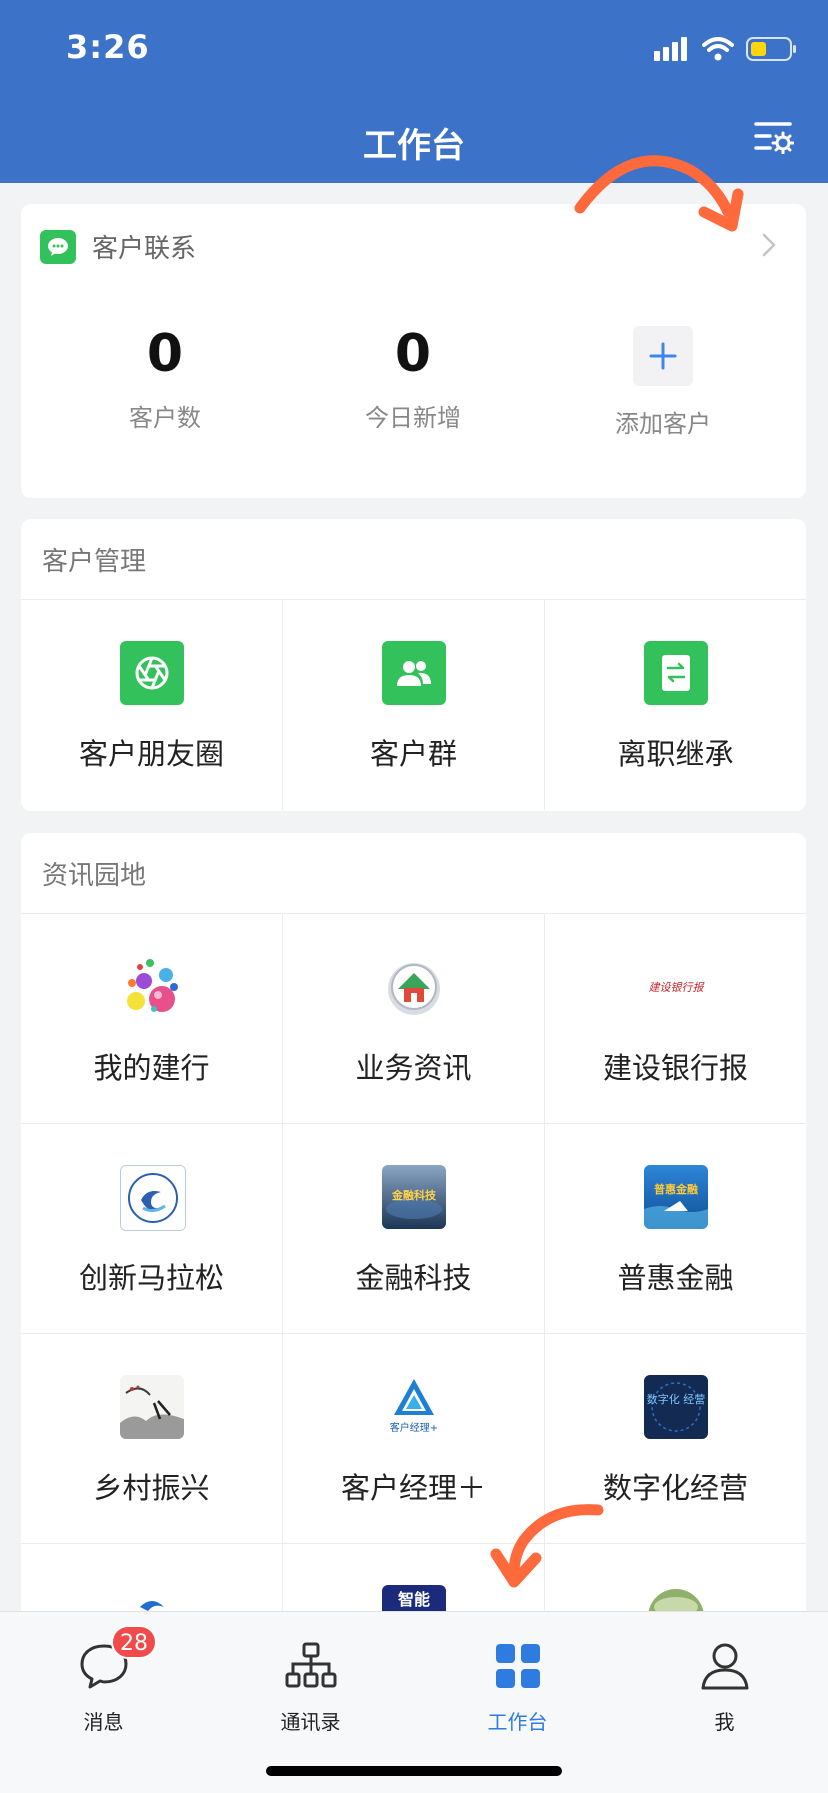 Image resolution: width=828 pixels, height=1793 pixels. I want to click on house-badge-icon, so click(414, 987).